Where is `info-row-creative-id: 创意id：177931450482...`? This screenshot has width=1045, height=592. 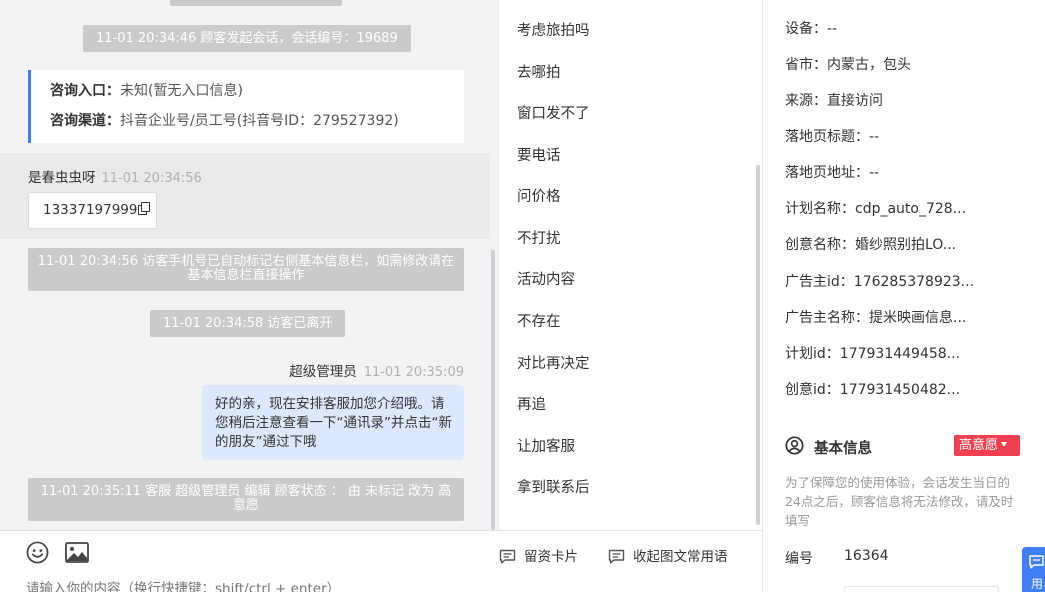
info-row-creative-id: 创意id：177931450482... is located at coordinates (872, 389).